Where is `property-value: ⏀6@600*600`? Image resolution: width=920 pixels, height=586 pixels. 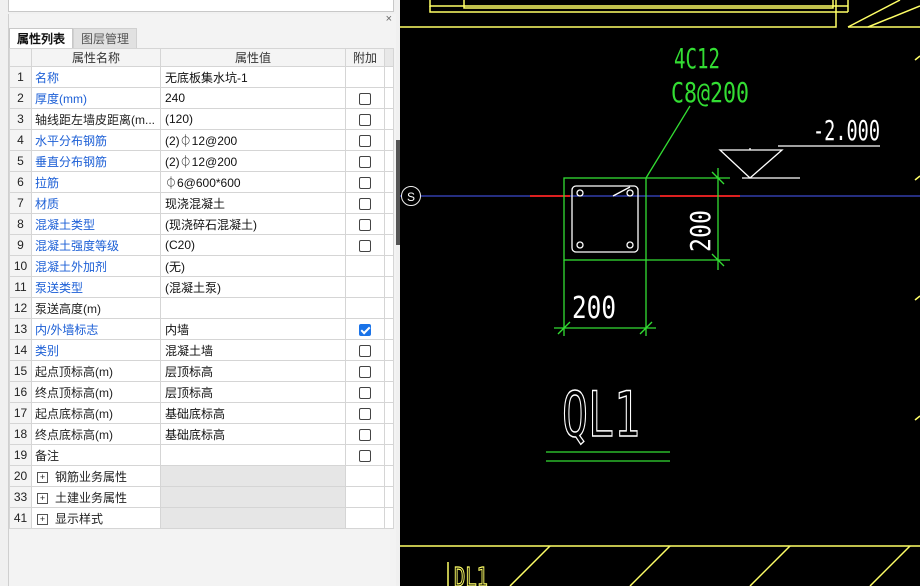
property-value: ⏀6@600*600 is located at coordinates (253, 182).